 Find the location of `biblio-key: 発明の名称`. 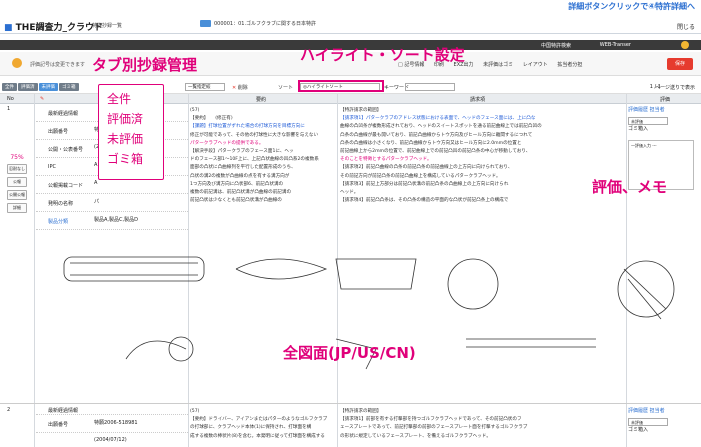

biblio-key: 発明の名称 is located at coordinates (61, 204).